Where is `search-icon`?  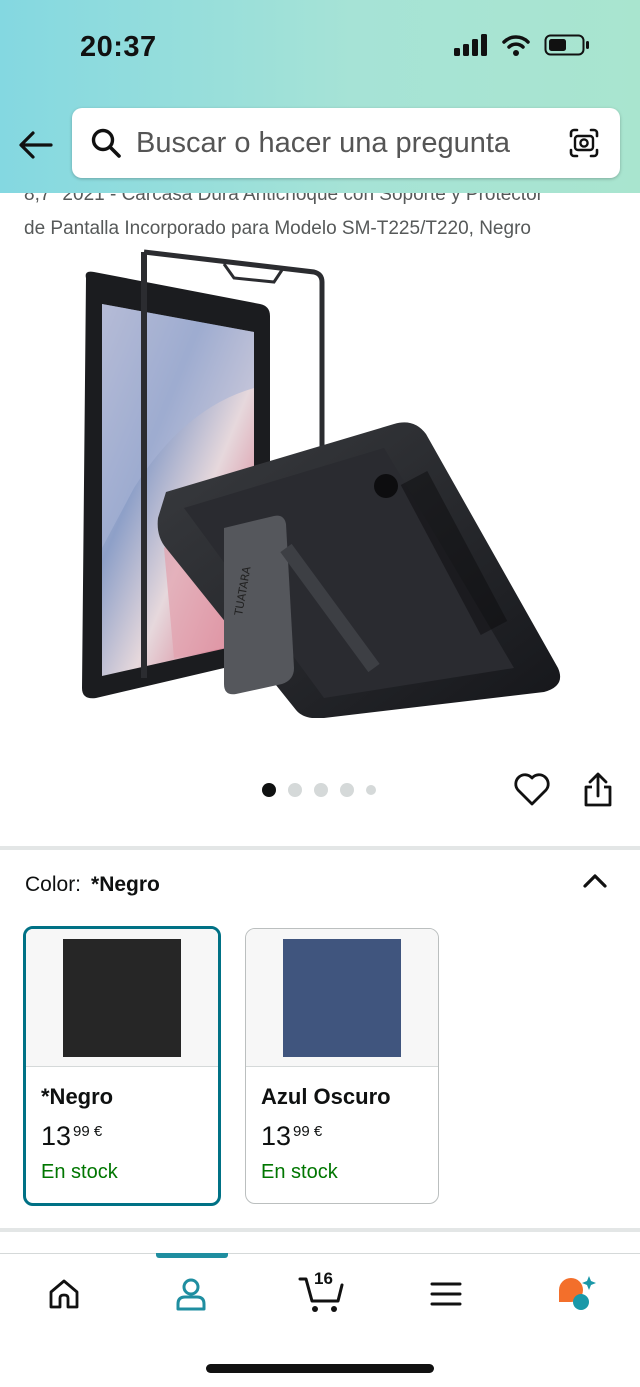
search-icon is located at coordinates (106, 143).